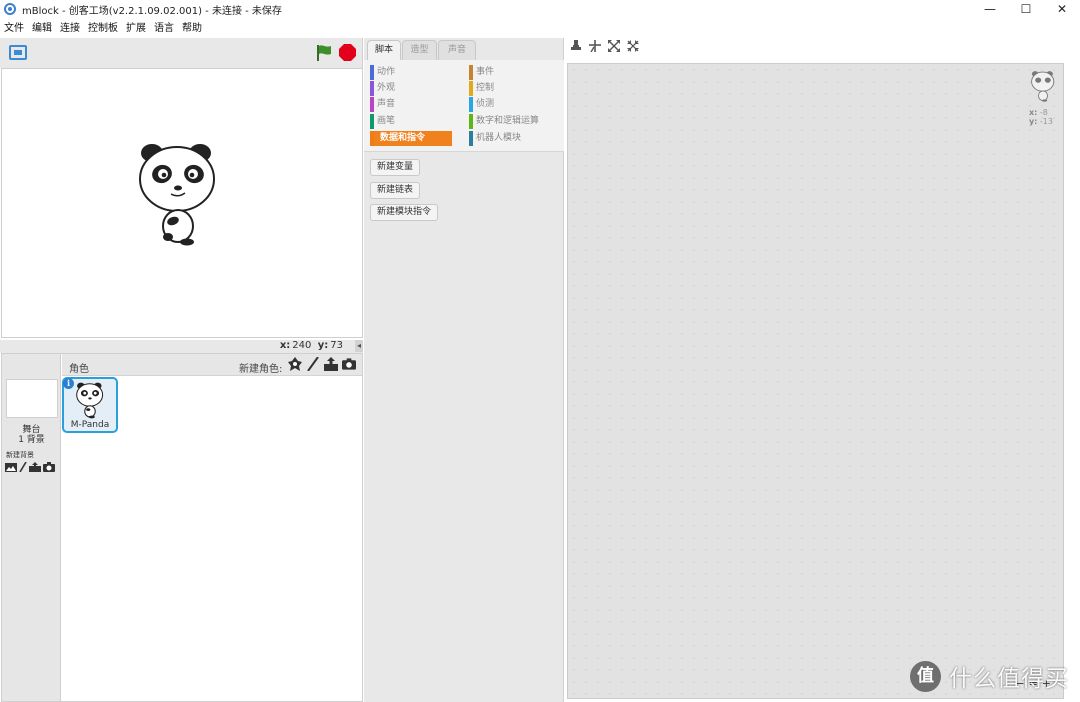 The image size is (1080, 702). I want to click on sprite-name: M-Panda, so click(90, 425).